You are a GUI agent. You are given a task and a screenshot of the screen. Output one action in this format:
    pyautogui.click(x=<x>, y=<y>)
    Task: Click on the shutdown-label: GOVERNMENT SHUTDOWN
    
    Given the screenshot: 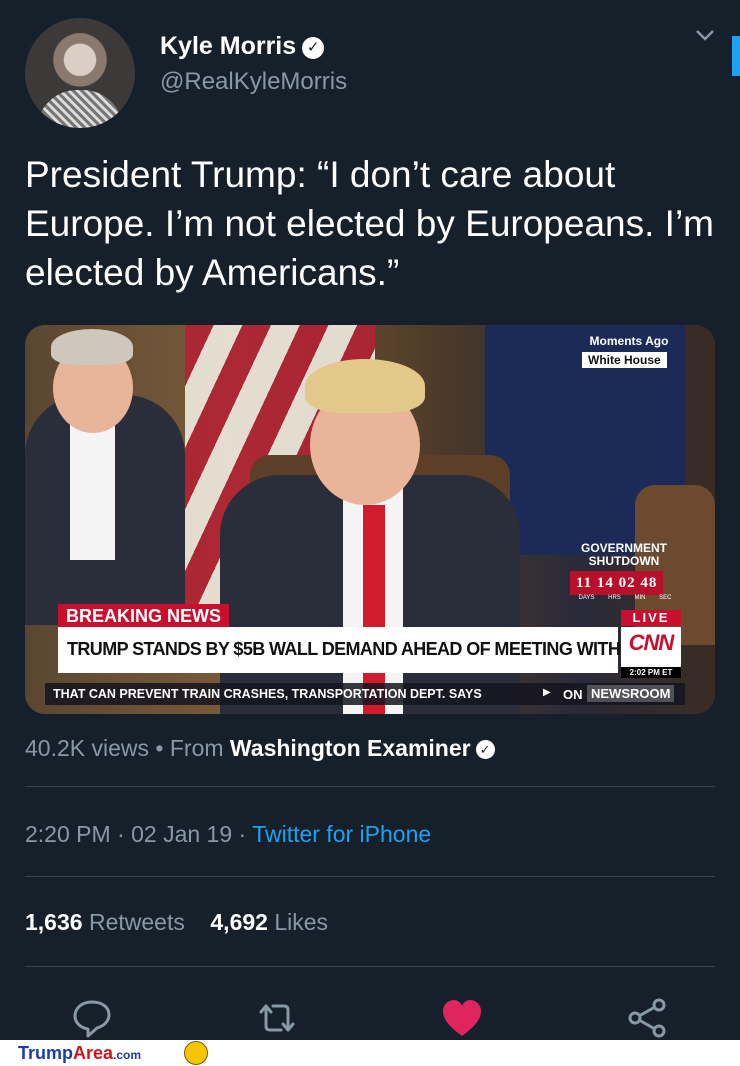 What is the action you would take?
    pyautogui.click(x=624, y=555)
    